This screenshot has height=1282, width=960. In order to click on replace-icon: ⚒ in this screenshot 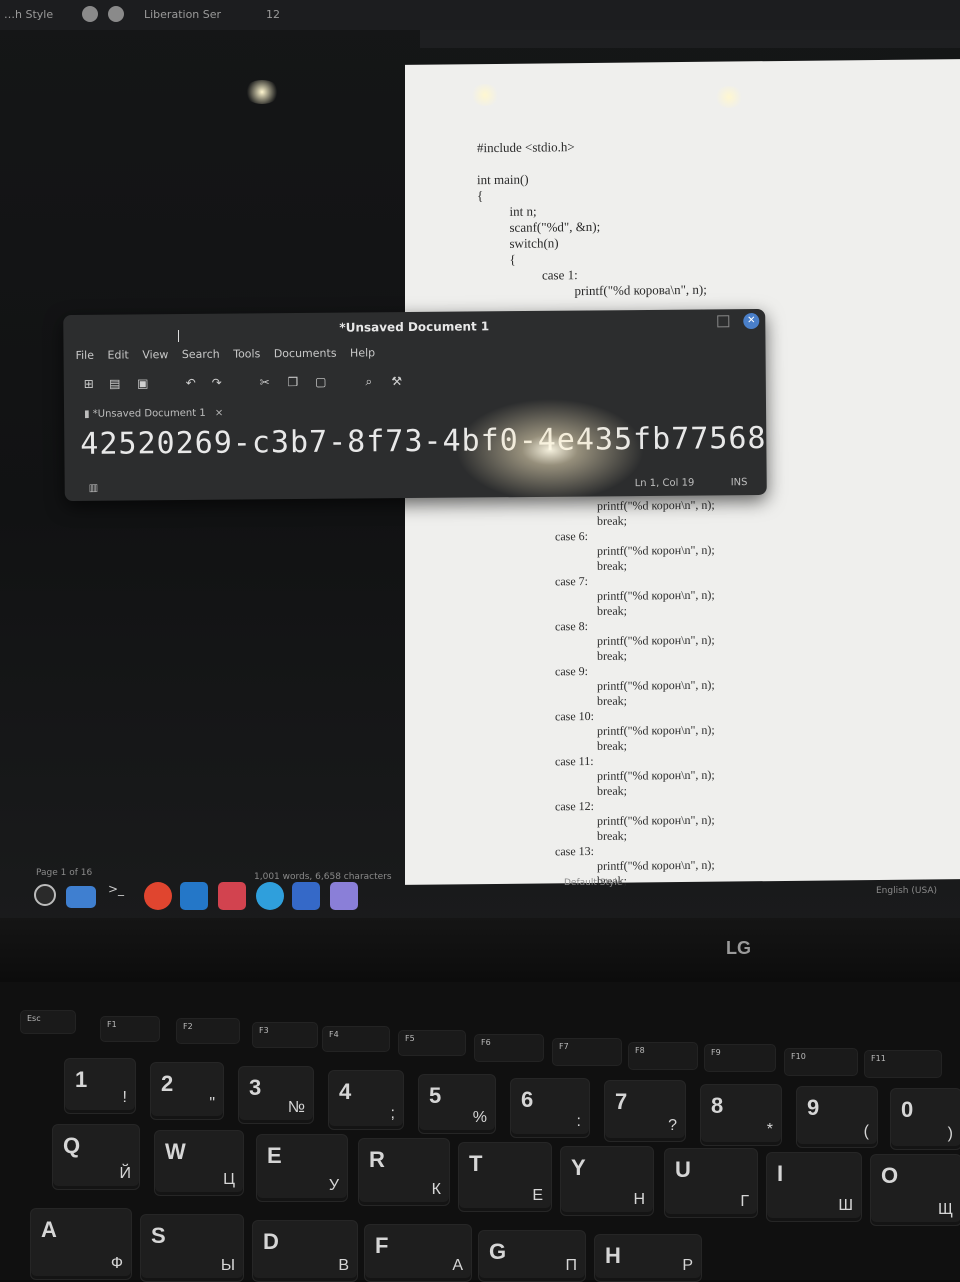, I will do `click(397, 381)`.